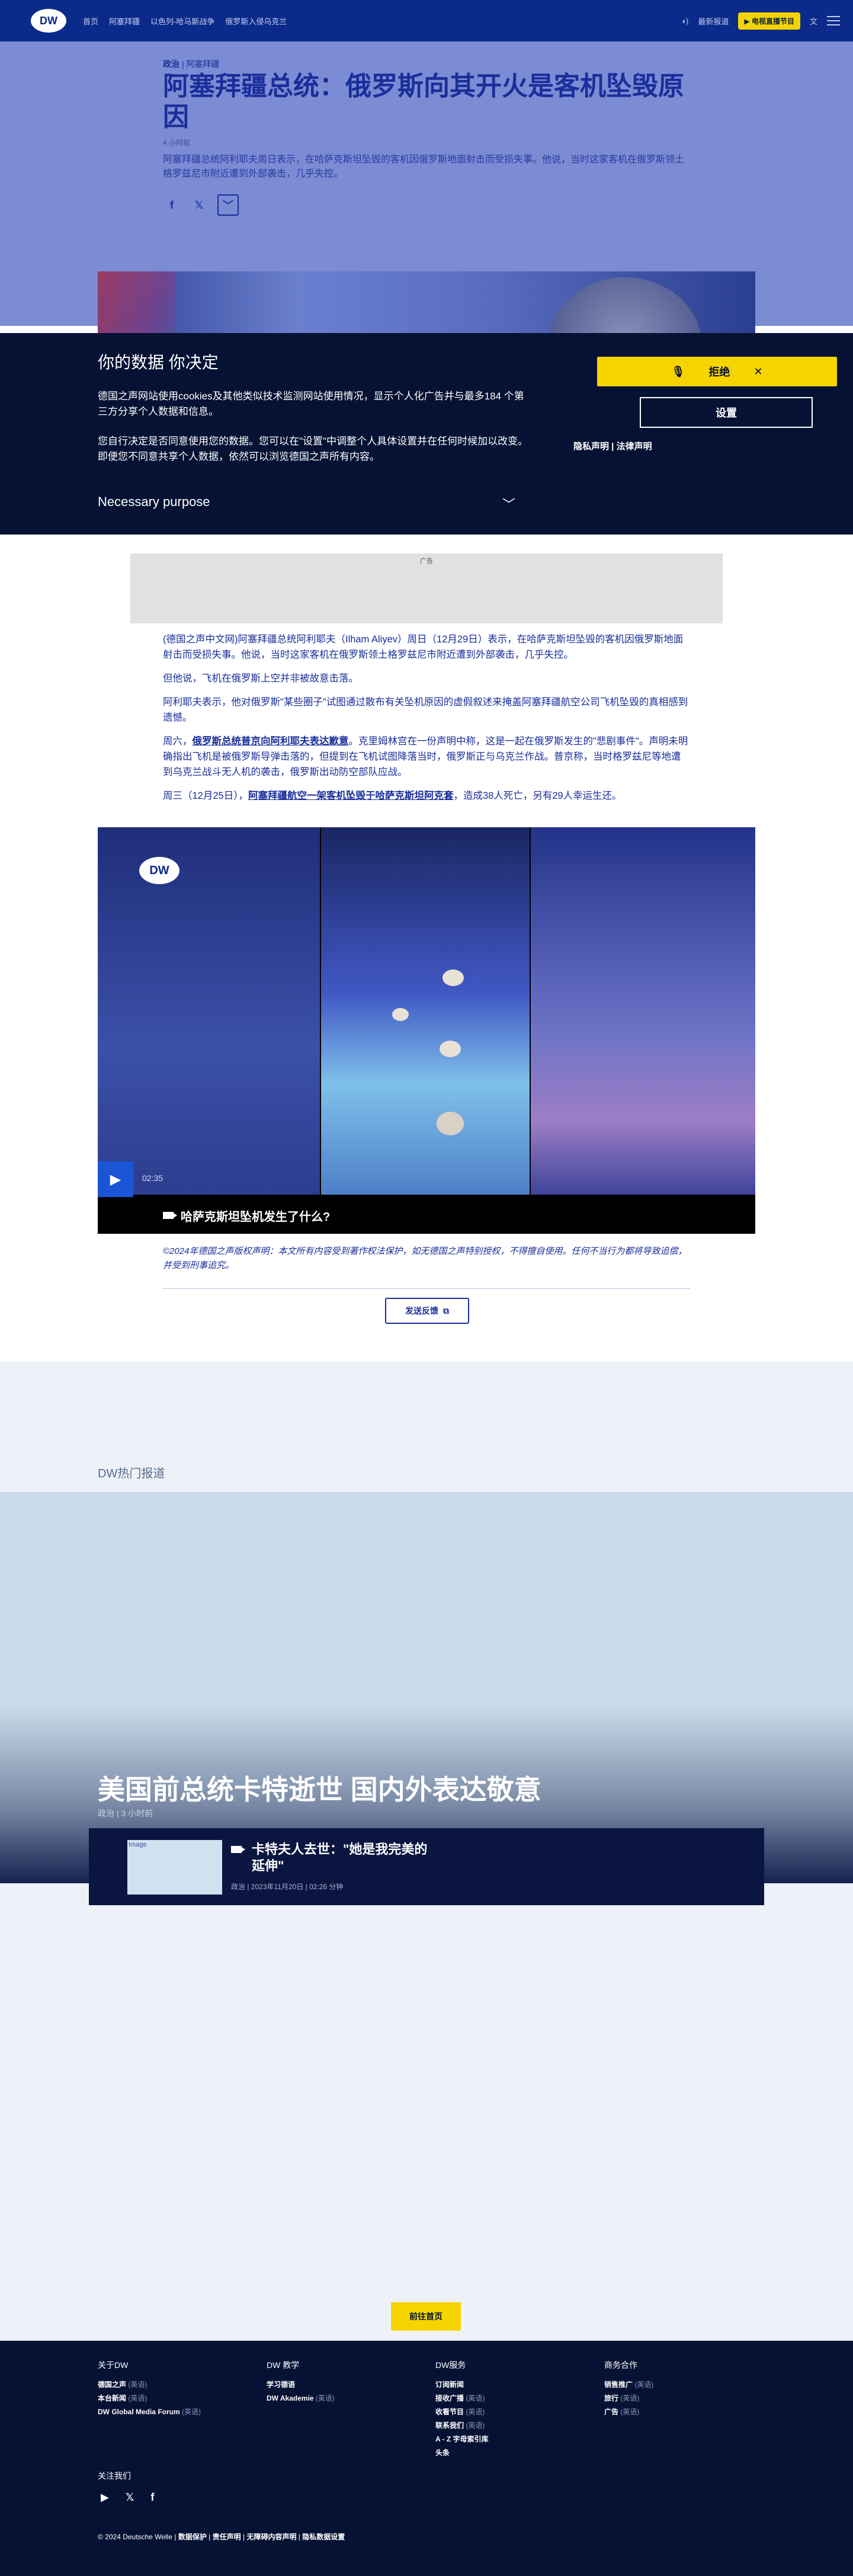 The width and height of the screenshot is (853, 2576). What do you see at coordinates (713, 21) in the screenshot?
I see `latest-news-link: 最新报道` at bounding box center [713, 21].